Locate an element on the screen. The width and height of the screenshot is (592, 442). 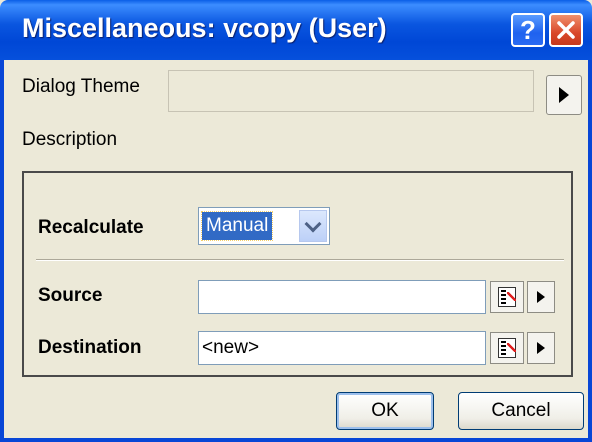
destination-select-range-button is located at coordinates (507, 348).